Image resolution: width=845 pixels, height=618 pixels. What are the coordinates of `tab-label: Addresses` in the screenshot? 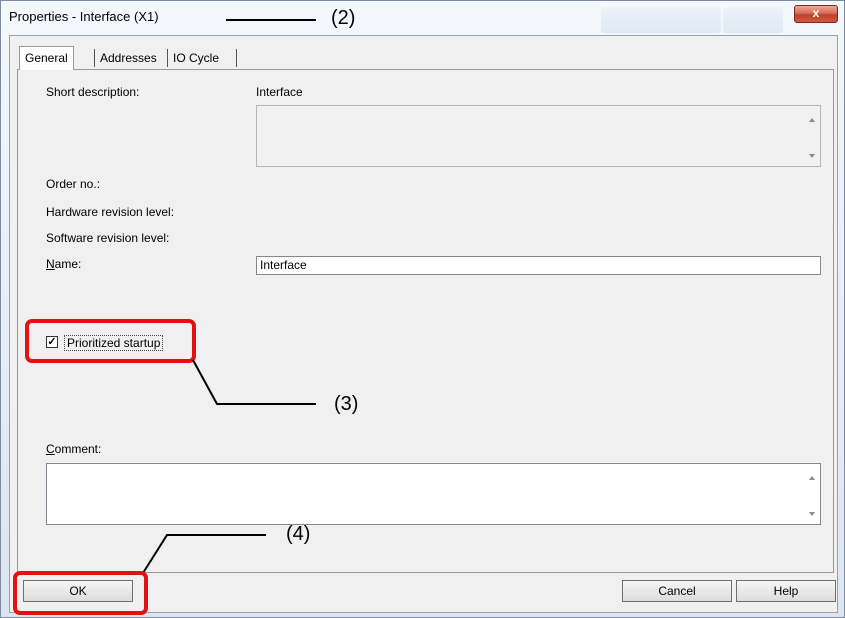 It's located at (128, 58).